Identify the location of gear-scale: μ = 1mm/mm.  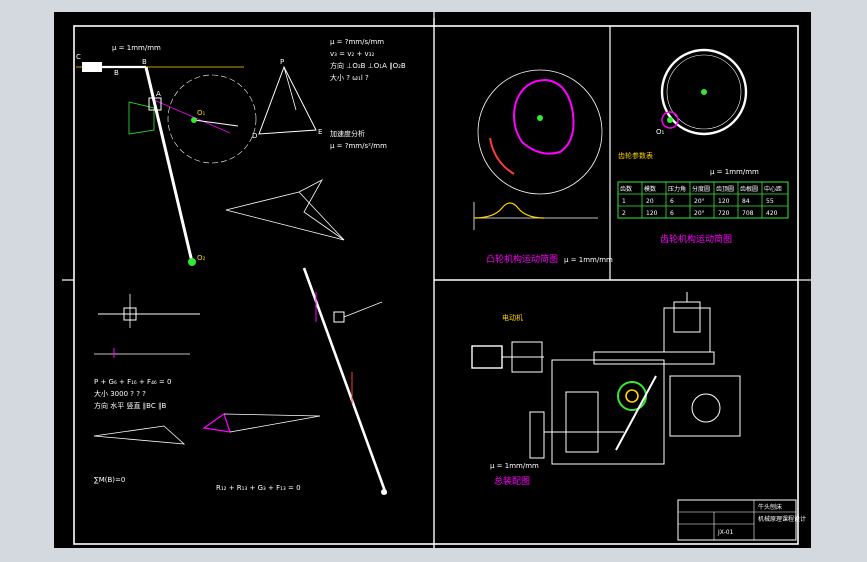
(734, 172).